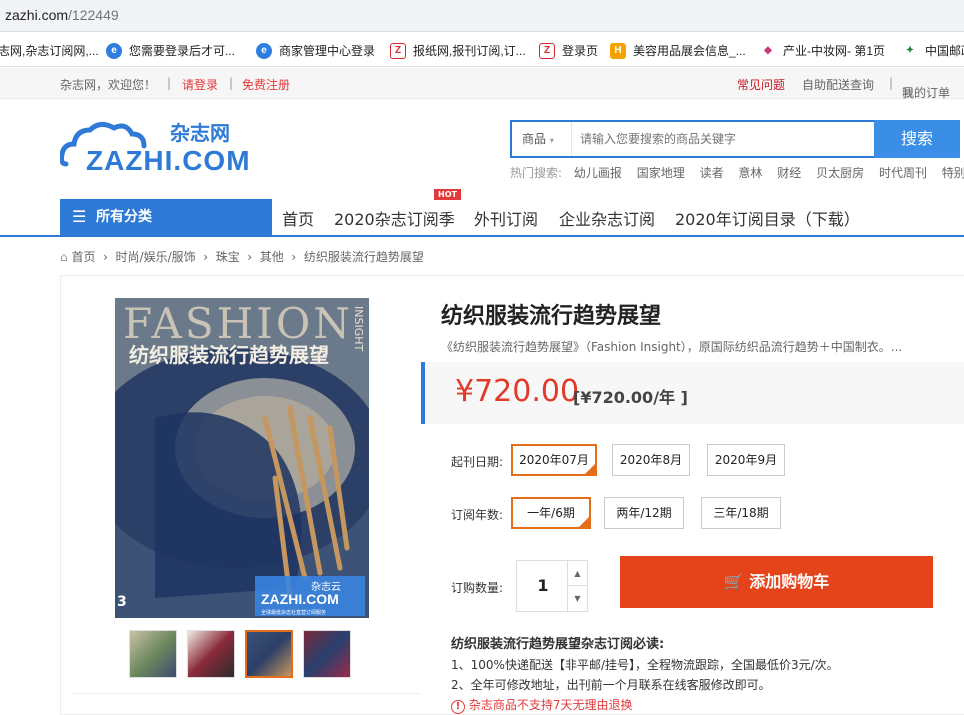 This screenshot has height=715, width=964. Describe the element at coordinates (228, 257) in the screenshot. I see `breadcrumb-item: 珠宝` at that location.